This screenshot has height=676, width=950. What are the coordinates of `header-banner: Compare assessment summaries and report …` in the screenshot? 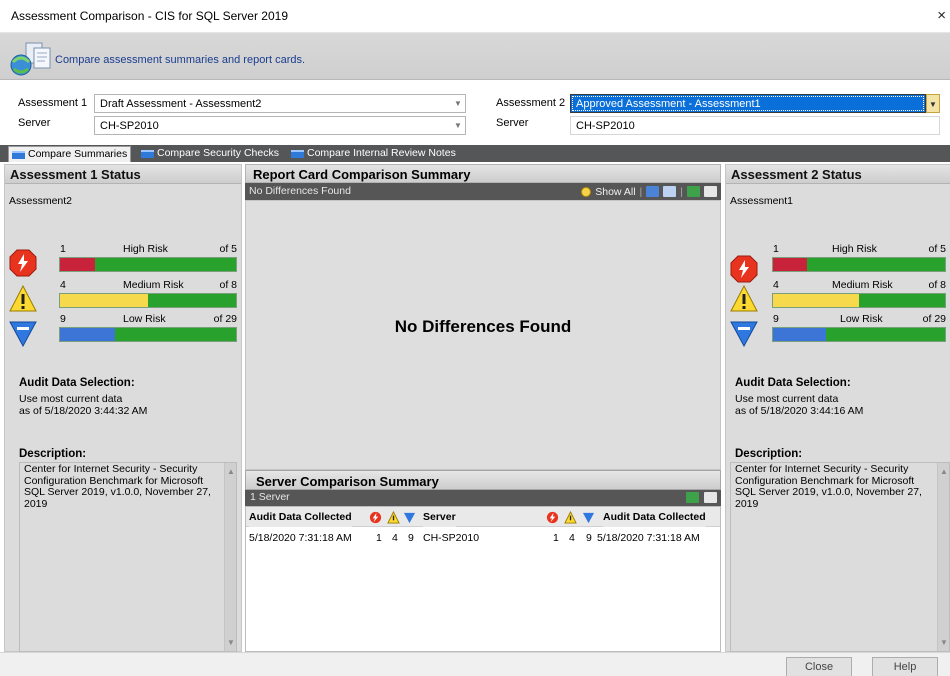 It's located at (475, 56).